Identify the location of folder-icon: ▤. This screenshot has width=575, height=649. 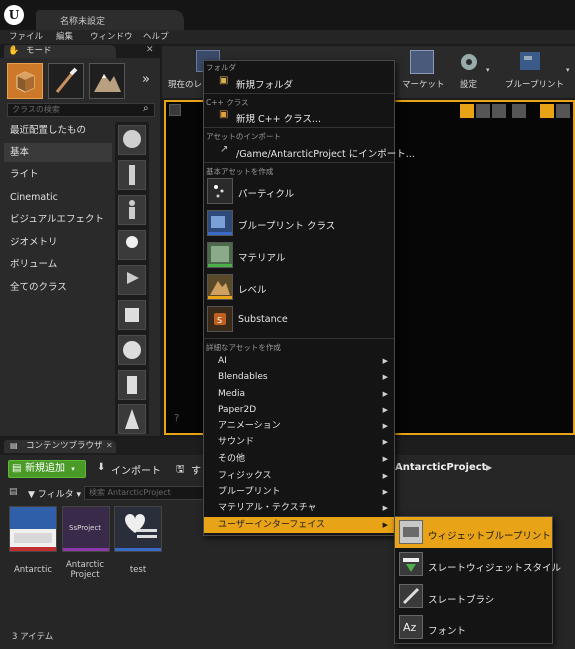
(14, 445).